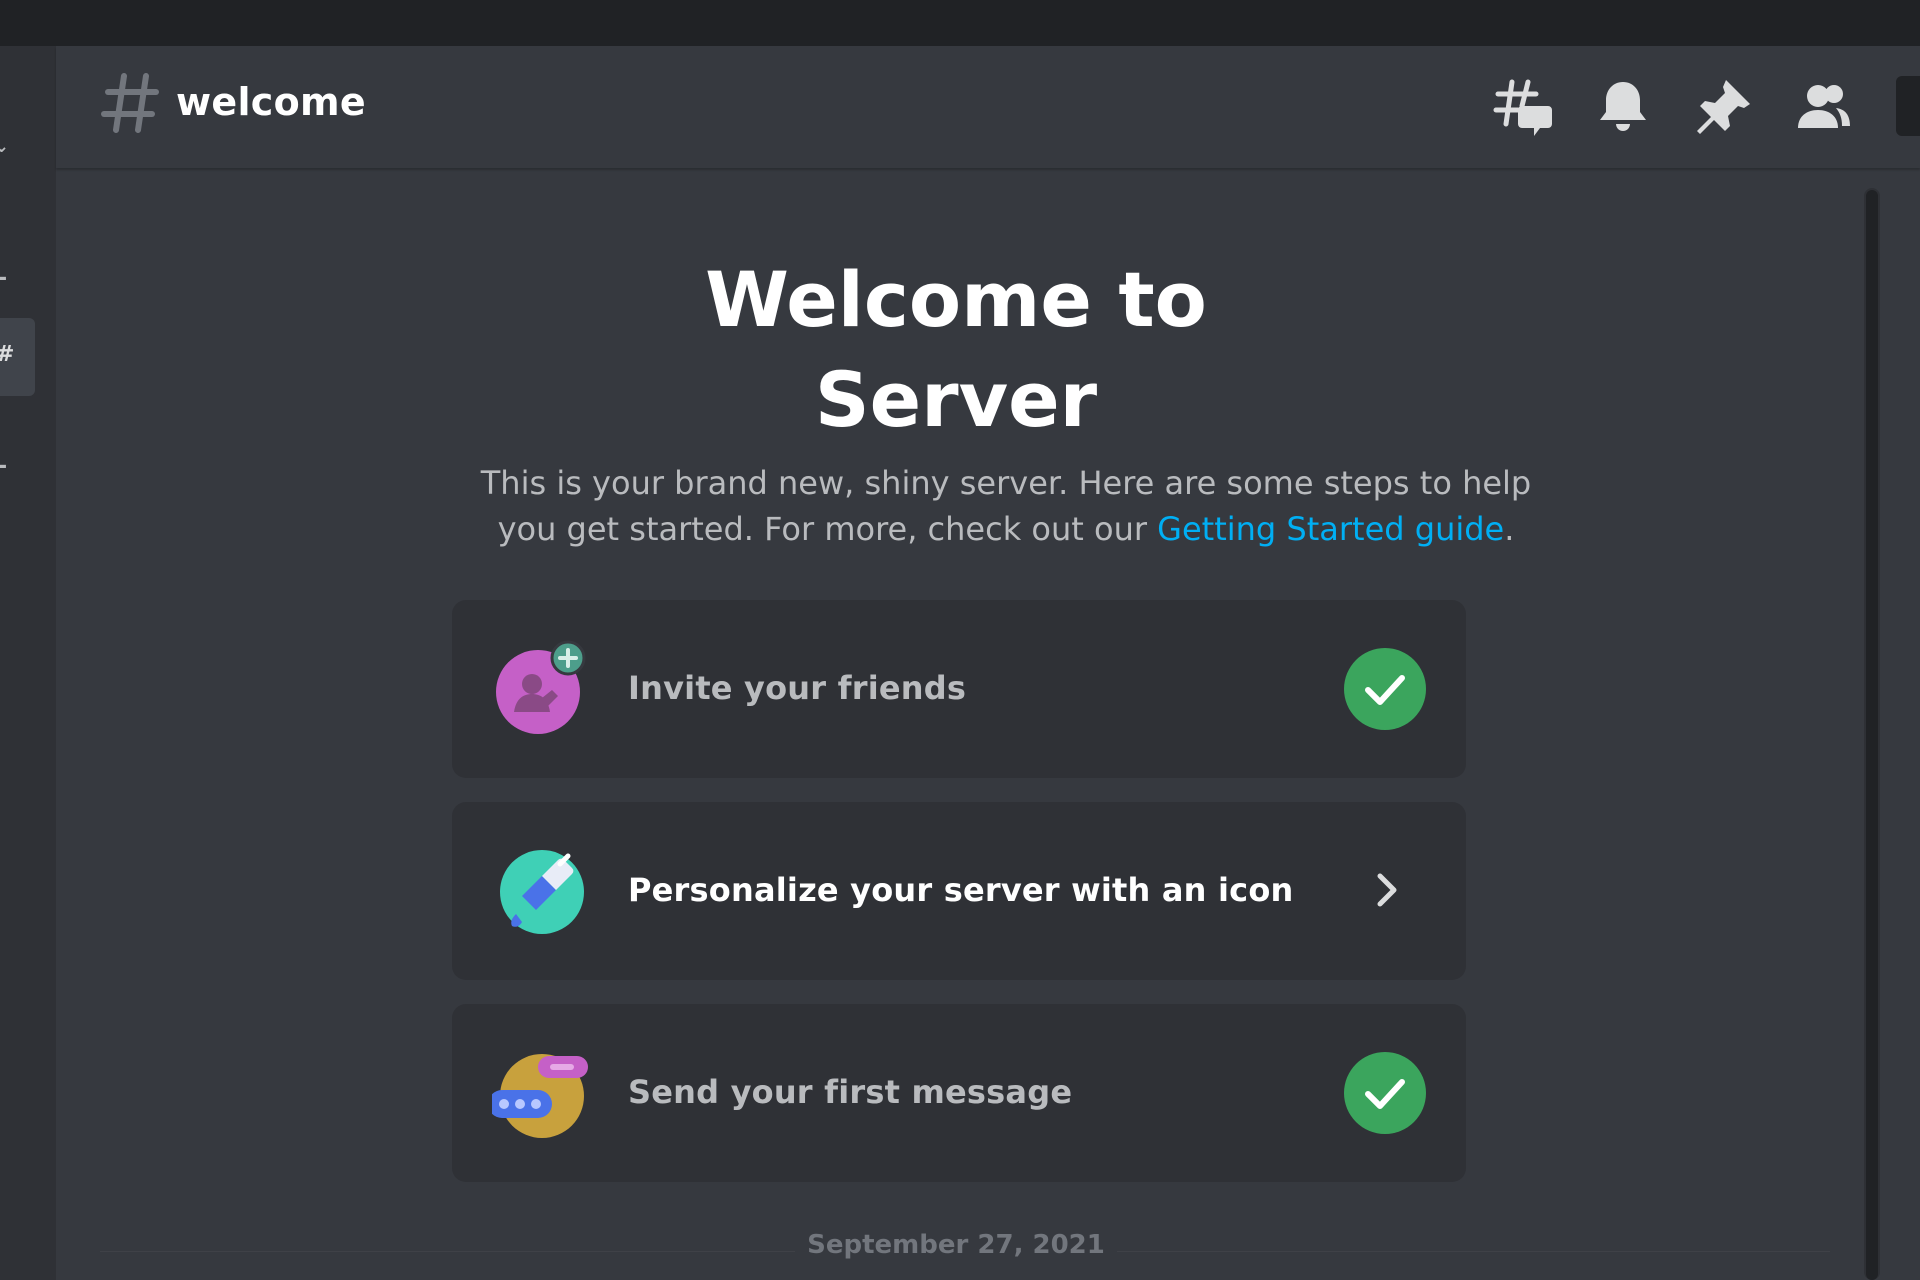 The width and height of the screenshot is (1920, 1280). I want to click on hash-icon: #, so click(7, 355).